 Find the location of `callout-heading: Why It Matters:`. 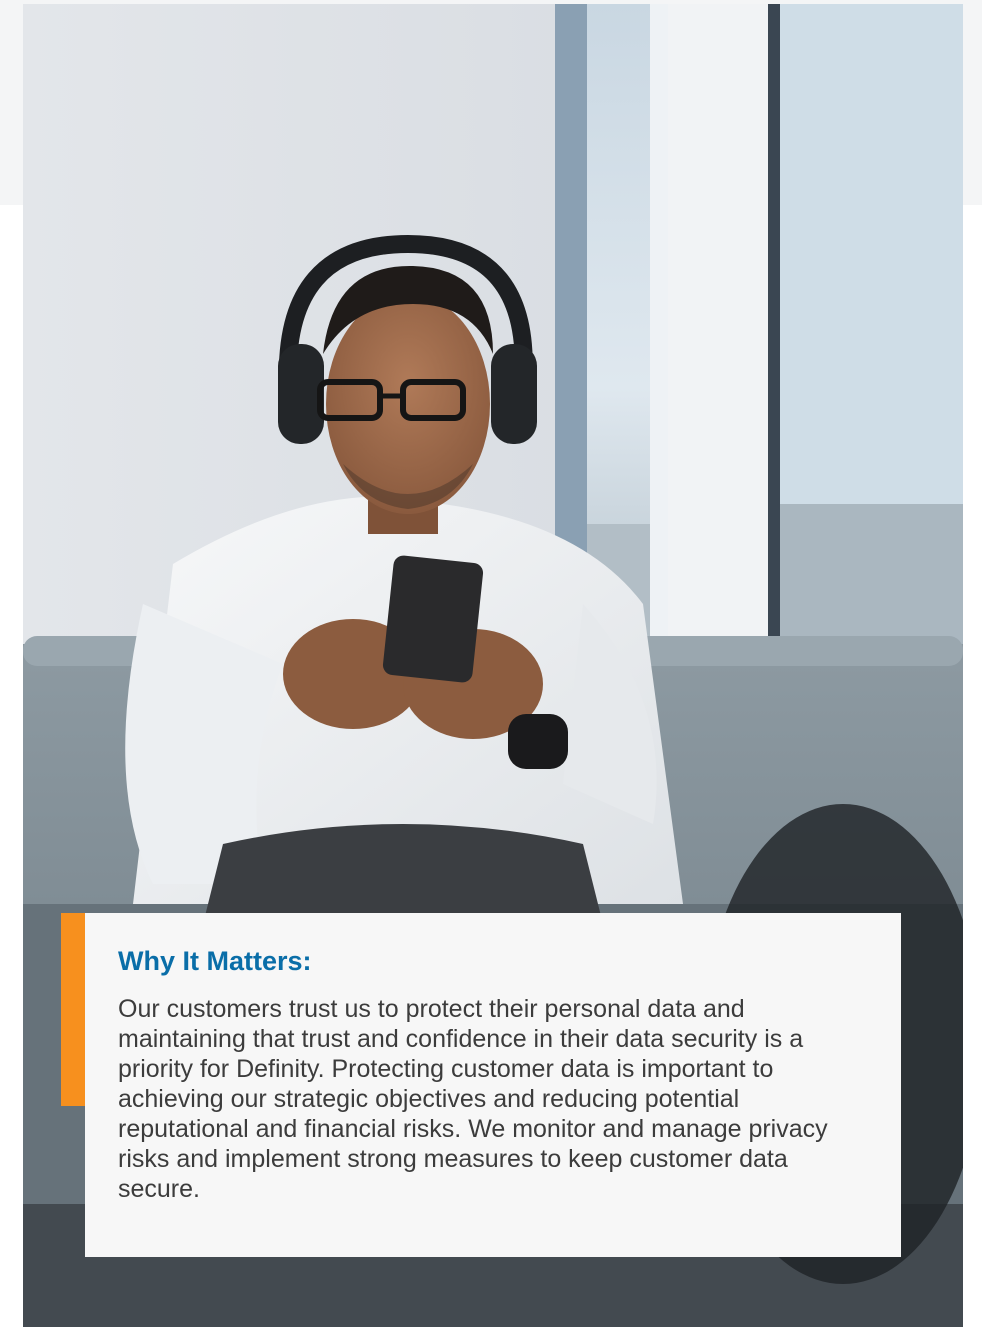

callout-heading: Why It Matters: is located at coordinates (215, 961).